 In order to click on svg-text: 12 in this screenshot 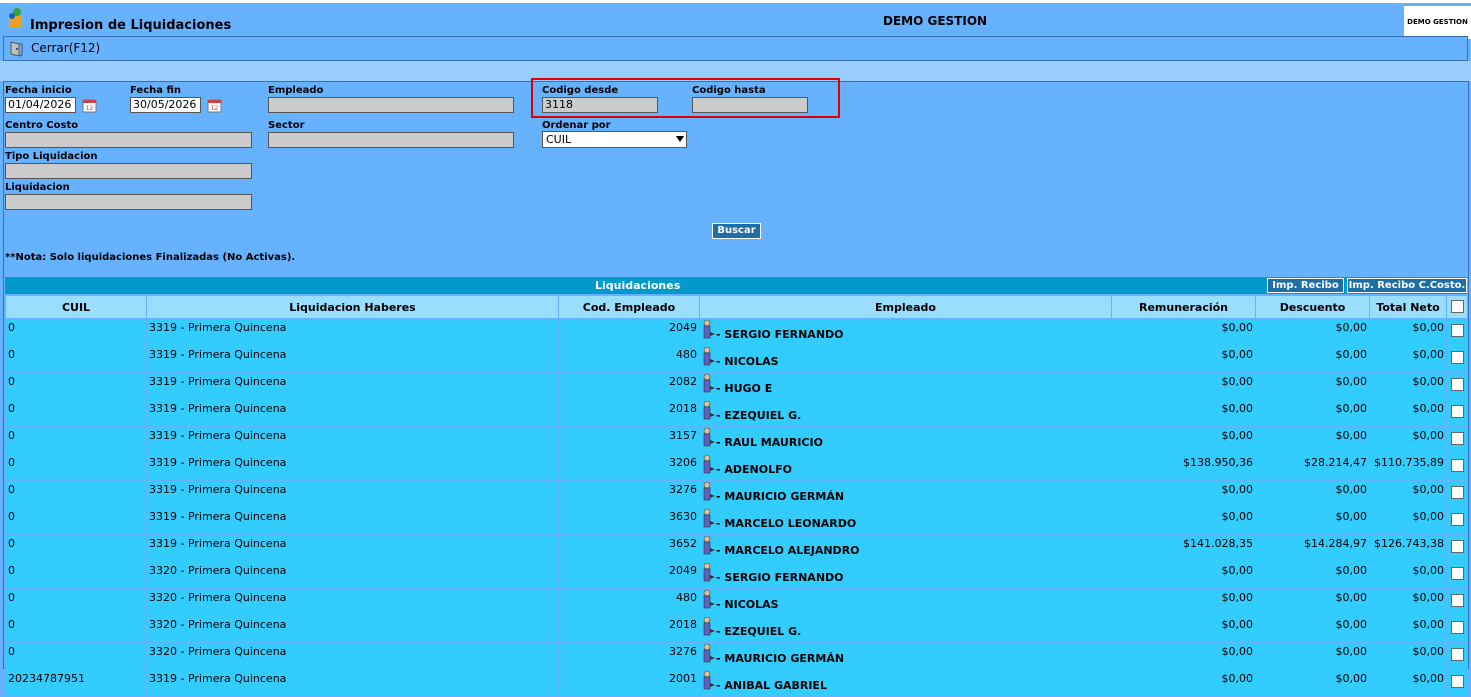, I will do `click(215, 108)`.